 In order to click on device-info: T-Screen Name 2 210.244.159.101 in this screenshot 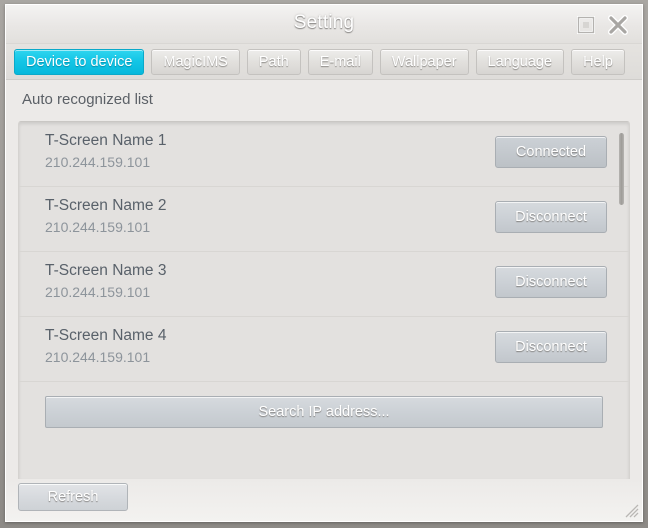, I will do `click(105, 216)`.